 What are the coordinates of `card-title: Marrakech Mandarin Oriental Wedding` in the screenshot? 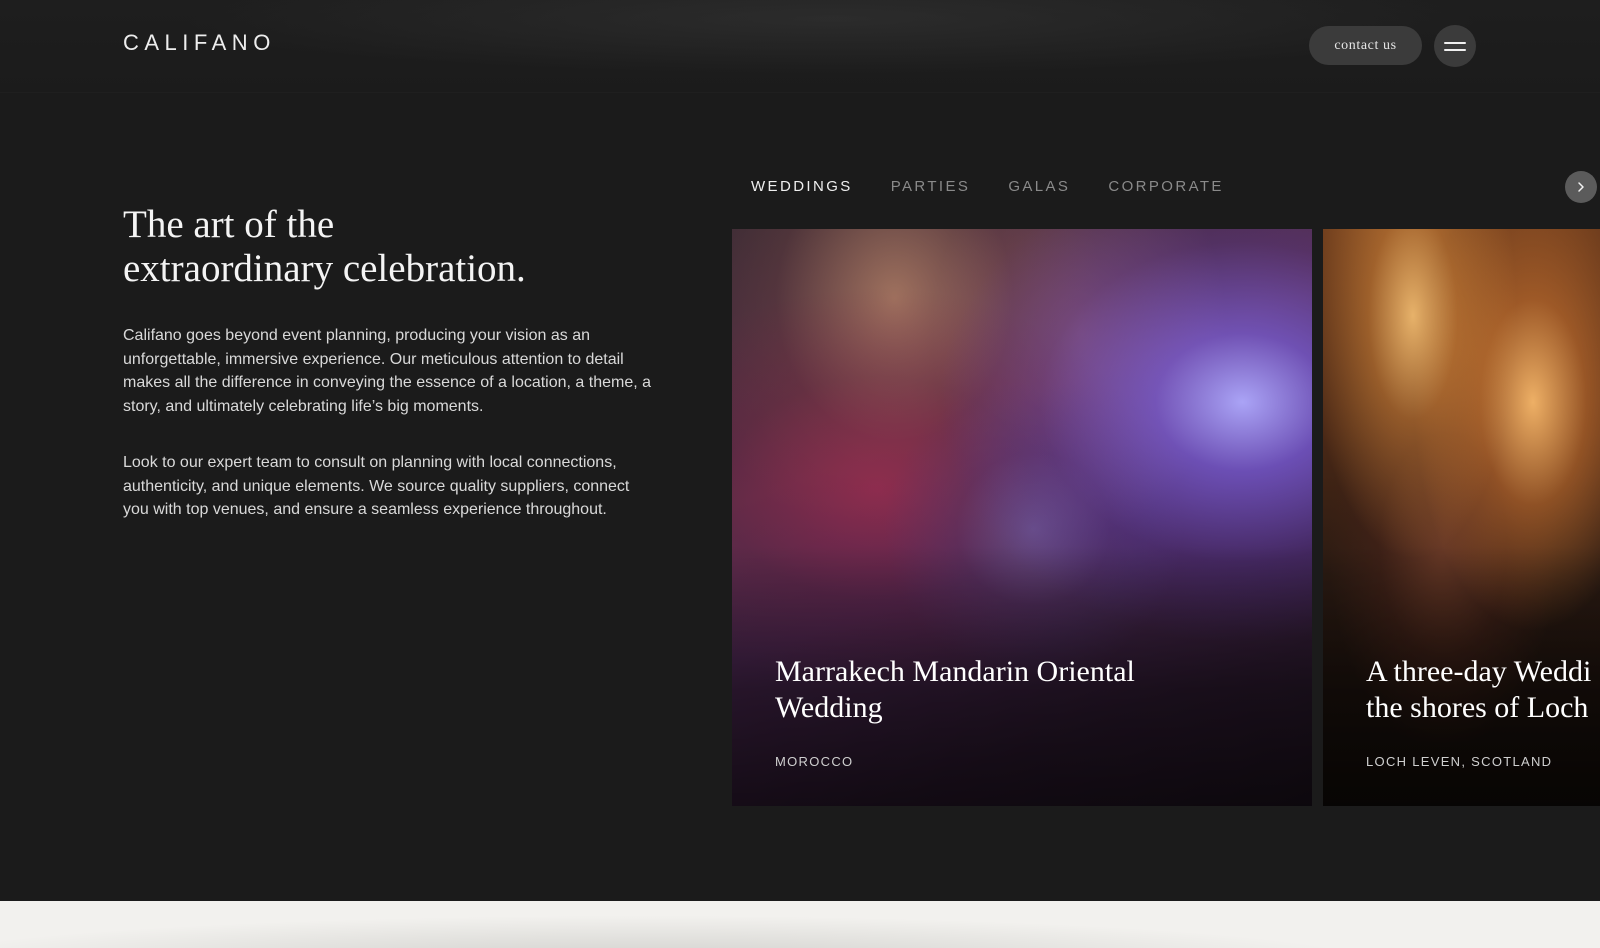 It's located at (955, 689).